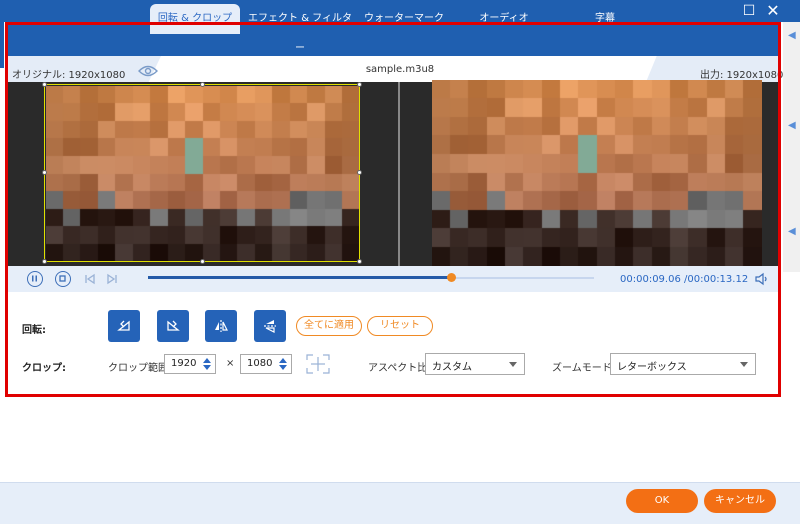 The width and height of the screenshot is (800, 524). I want to click on pause-icon, so click(35, 279).